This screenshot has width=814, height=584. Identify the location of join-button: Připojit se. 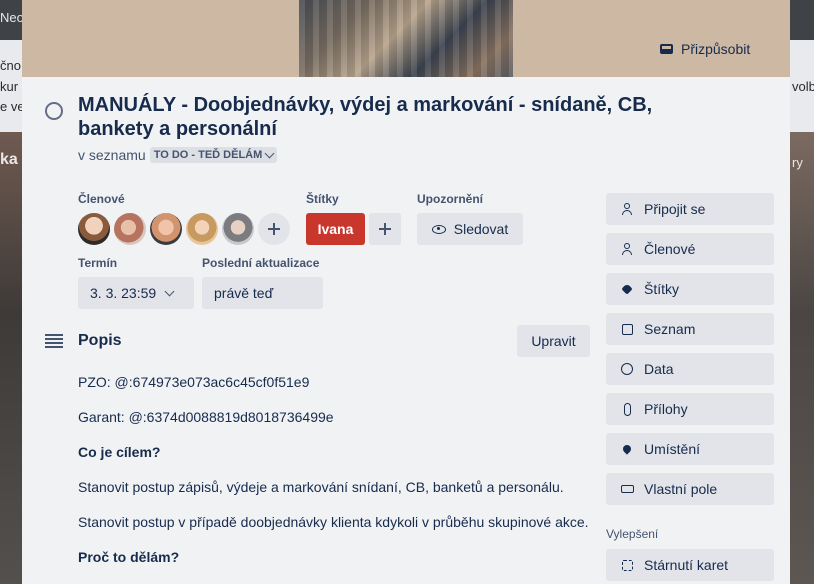
(690, 209).